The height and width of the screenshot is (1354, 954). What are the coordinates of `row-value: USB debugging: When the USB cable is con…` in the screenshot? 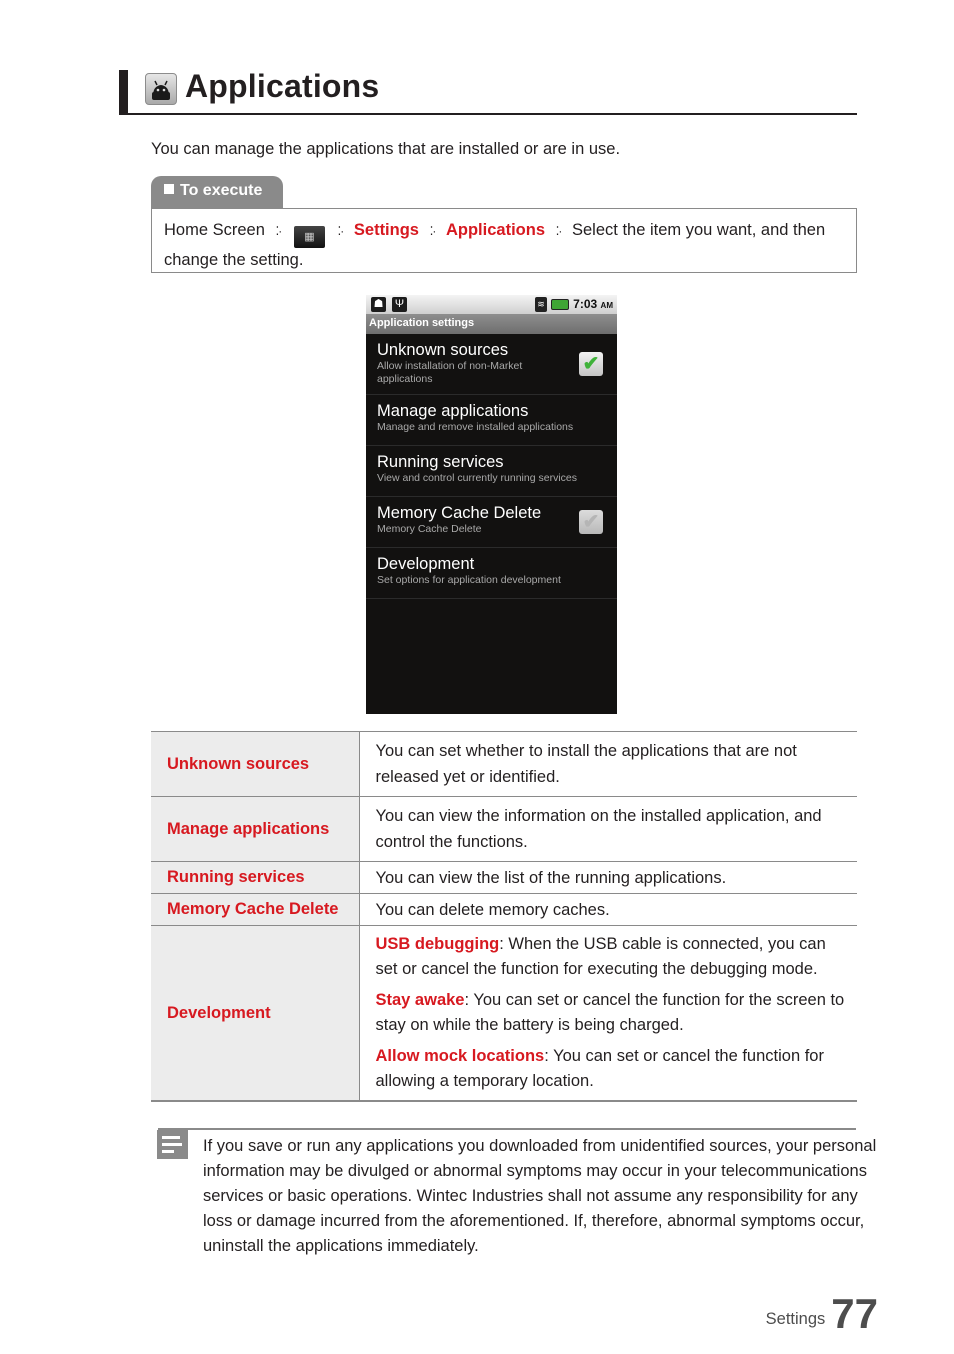 It's located at (608, 1013).